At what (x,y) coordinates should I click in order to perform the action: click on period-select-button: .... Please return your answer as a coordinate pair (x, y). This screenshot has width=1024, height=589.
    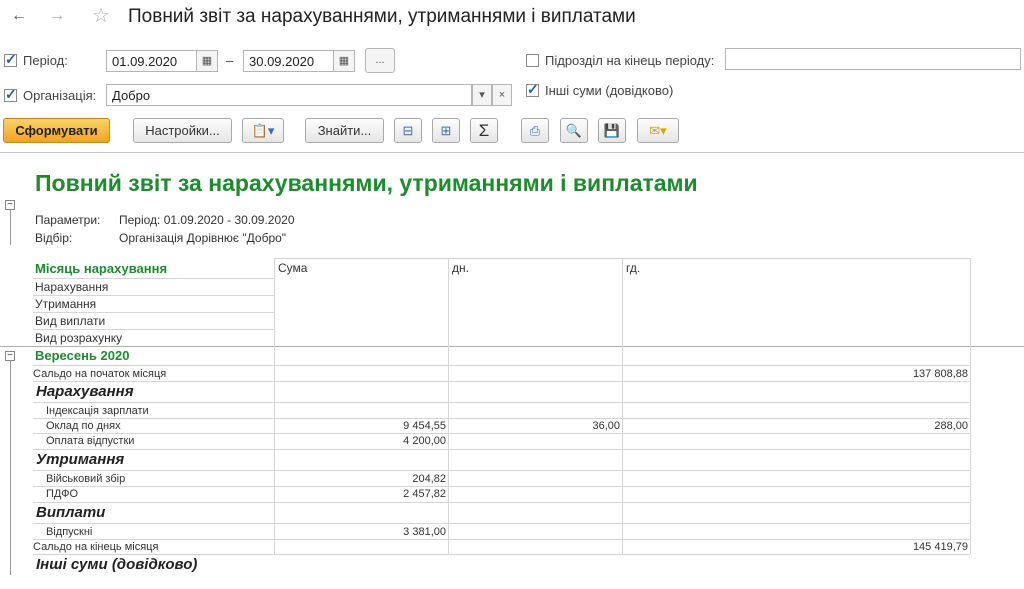
    Looking at the image, I should click on (380, 60).